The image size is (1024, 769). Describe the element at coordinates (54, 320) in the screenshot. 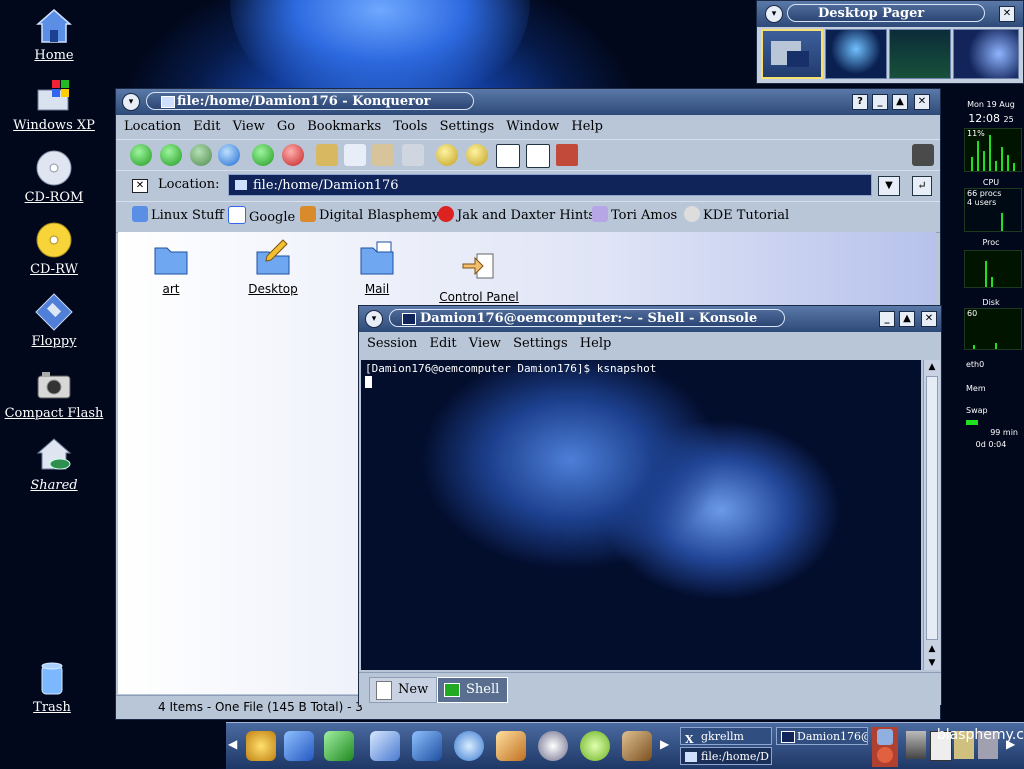

I see `desktop-icon-floppy: Floppy` at that location.